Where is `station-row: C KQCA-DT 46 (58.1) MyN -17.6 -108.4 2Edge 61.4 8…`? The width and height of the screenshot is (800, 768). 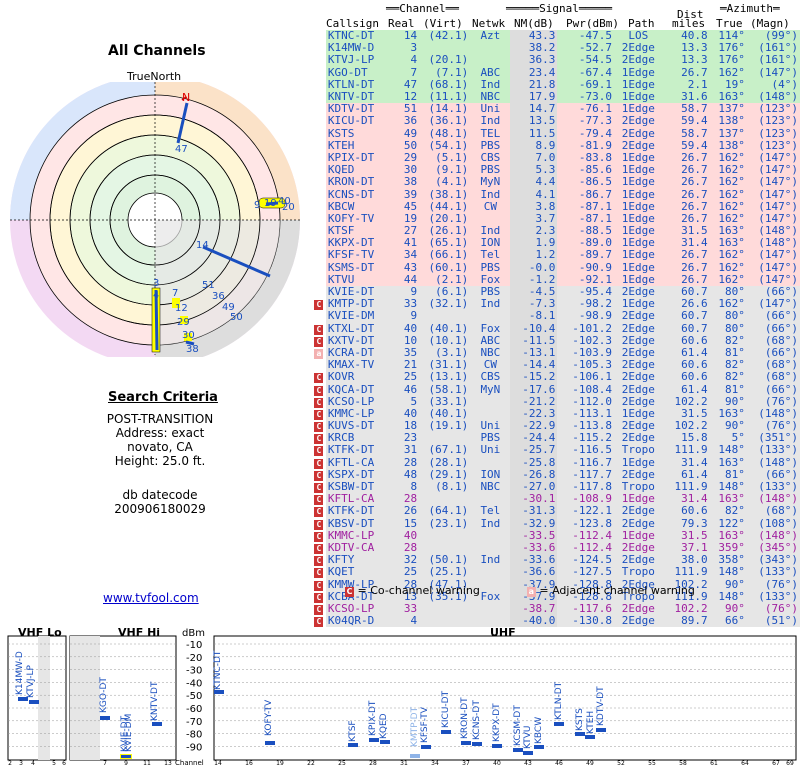
station-row: C KQCA-DT 46 (58.1) MyN -17.6 -108.4 2Edge 61.4 8… is located at coordinates (556, 389).